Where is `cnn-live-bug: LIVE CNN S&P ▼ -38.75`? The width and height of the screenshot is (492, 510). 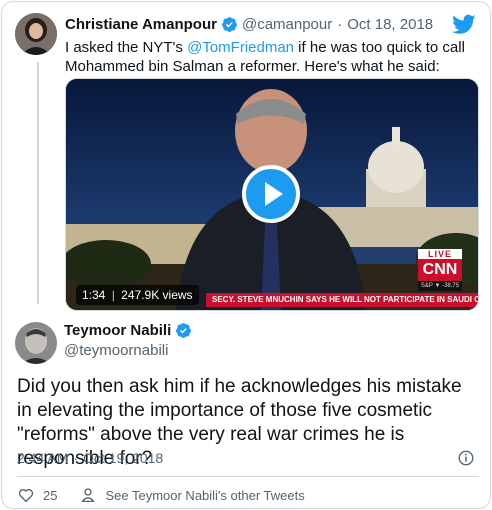 cnn-live-bug: LIVE CNN S&P ▼ -38.75 is located at coordinates (440, 270).